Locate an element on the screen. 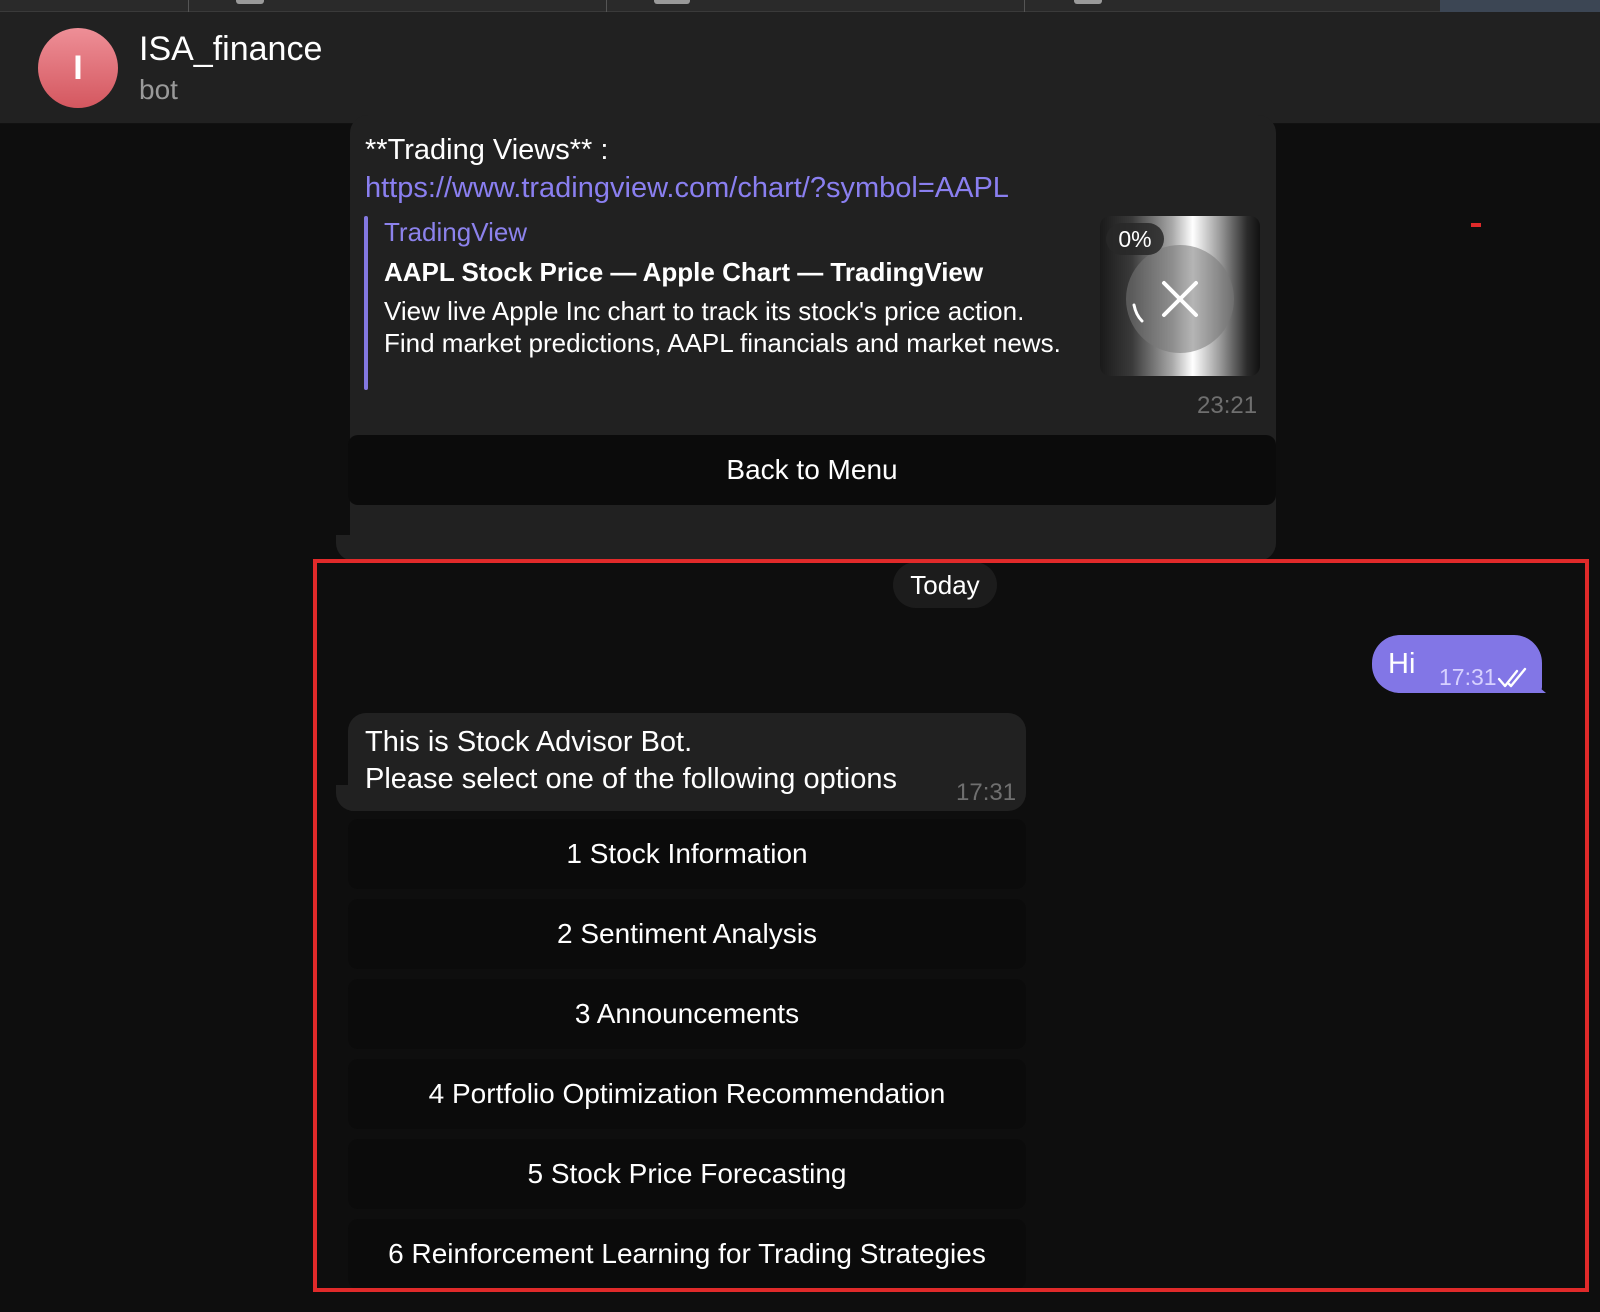 The width and height of the screenshot is (1600, 1312). progress-arc-icon is located at coordinates (1138, 313).